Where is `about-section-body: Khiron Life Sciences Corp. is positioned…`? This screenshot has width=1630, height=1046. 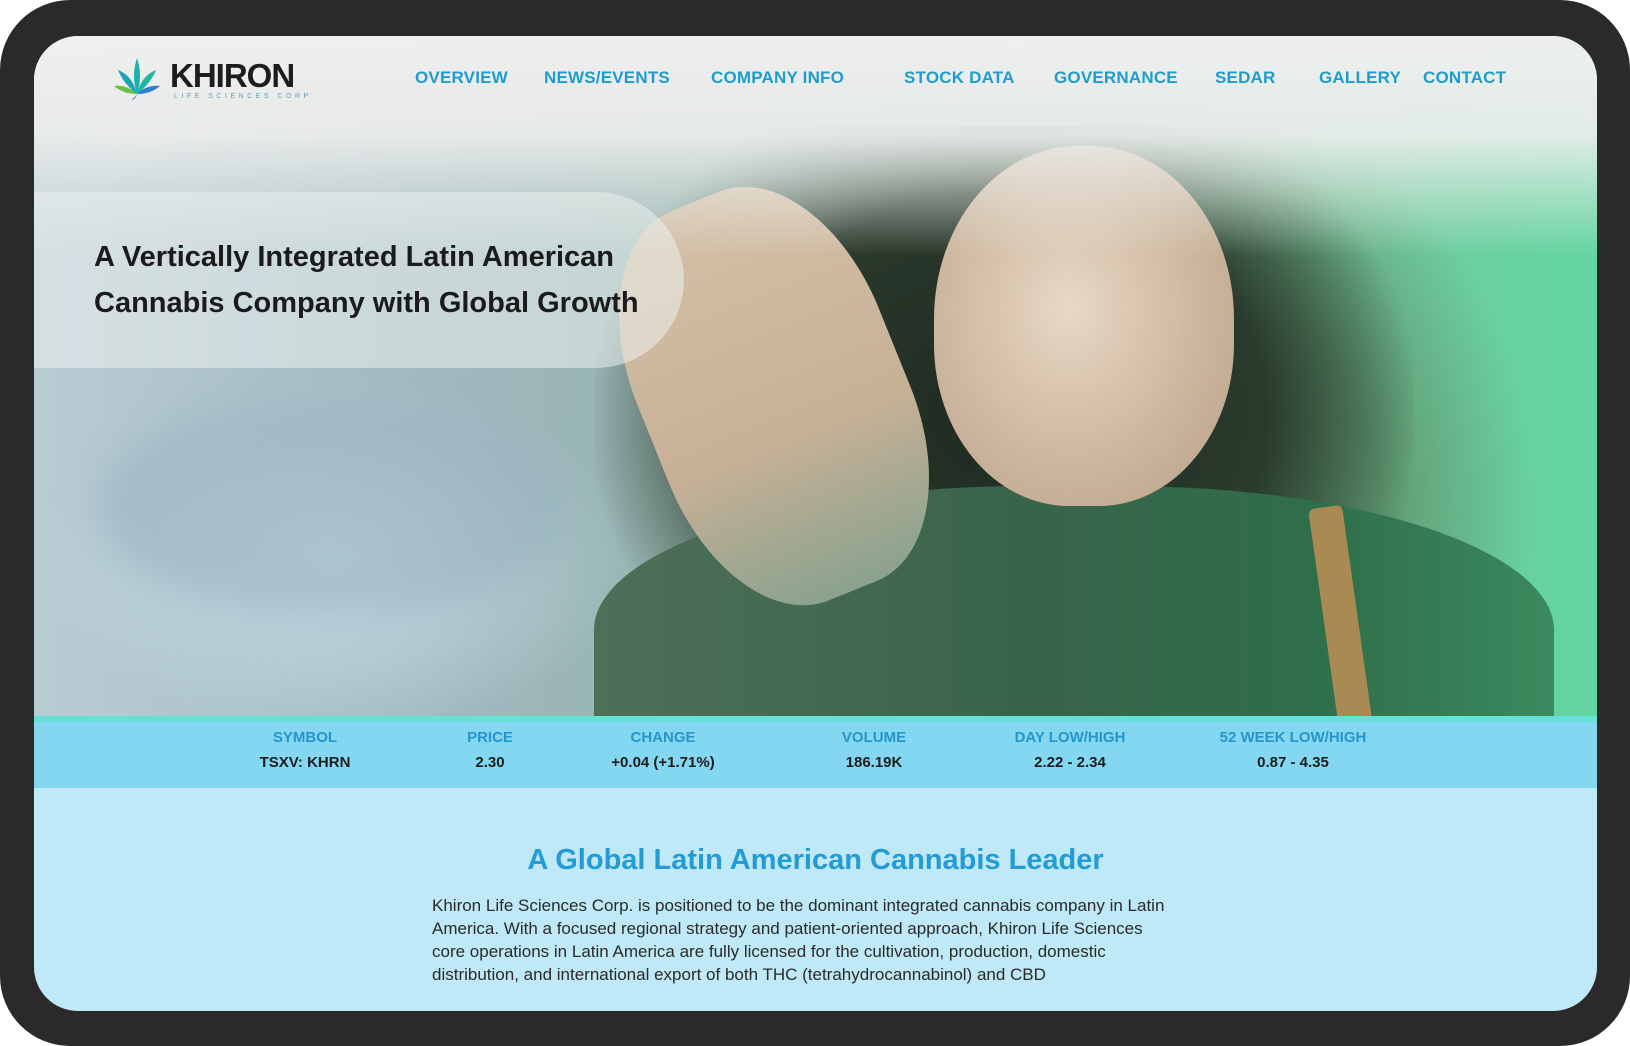 about-section-body: Khiron Life Sciences Corp. is positioned… is located at coordinates (798, 940).